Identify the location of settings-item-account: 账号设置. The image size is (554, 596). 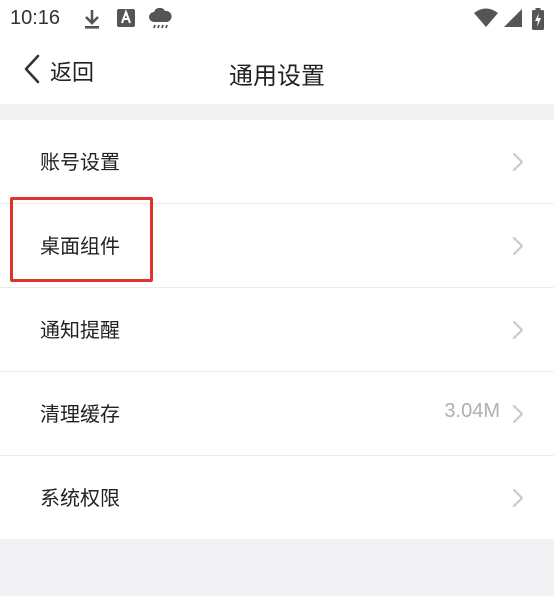
(277, 162).